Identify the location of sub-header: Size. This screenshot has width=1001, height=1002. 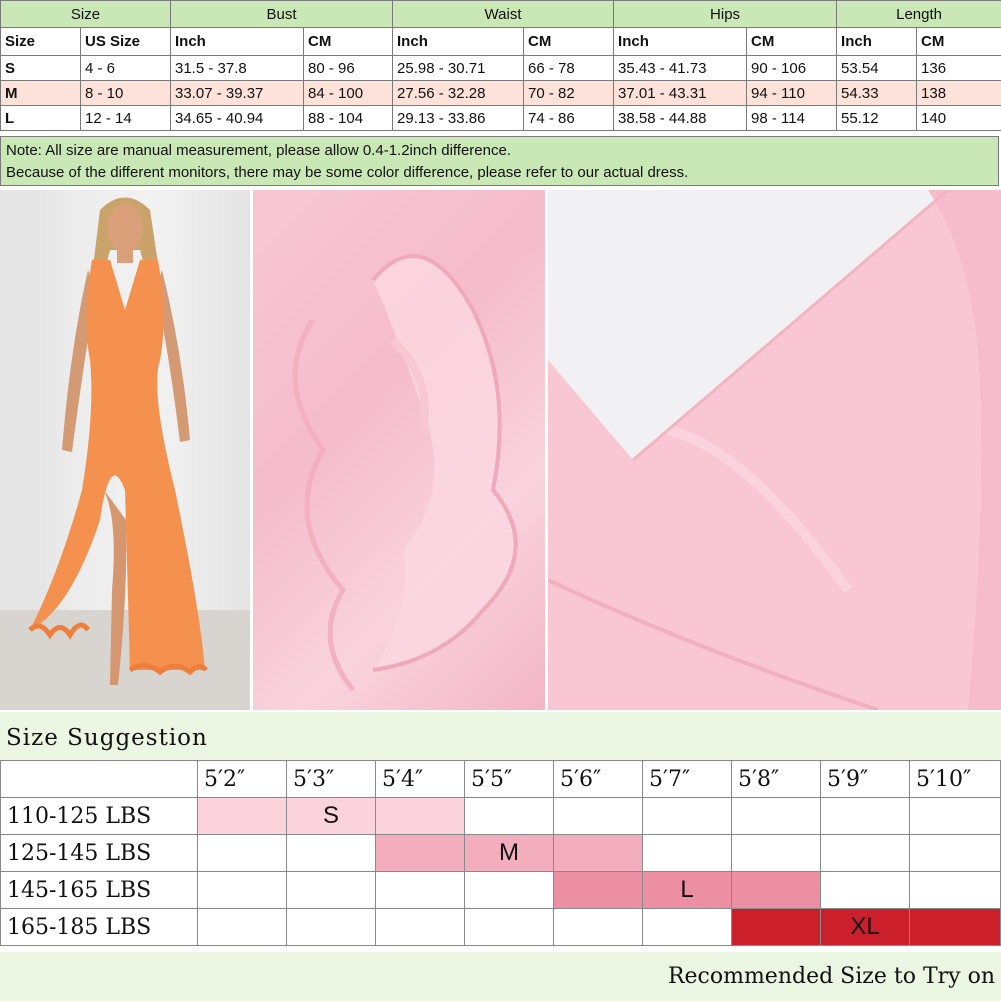
(41, 42).